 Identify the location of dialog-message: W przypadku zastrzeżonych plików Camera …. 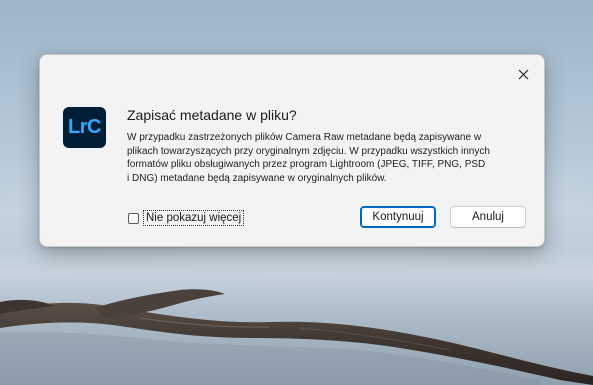
(324, 158).